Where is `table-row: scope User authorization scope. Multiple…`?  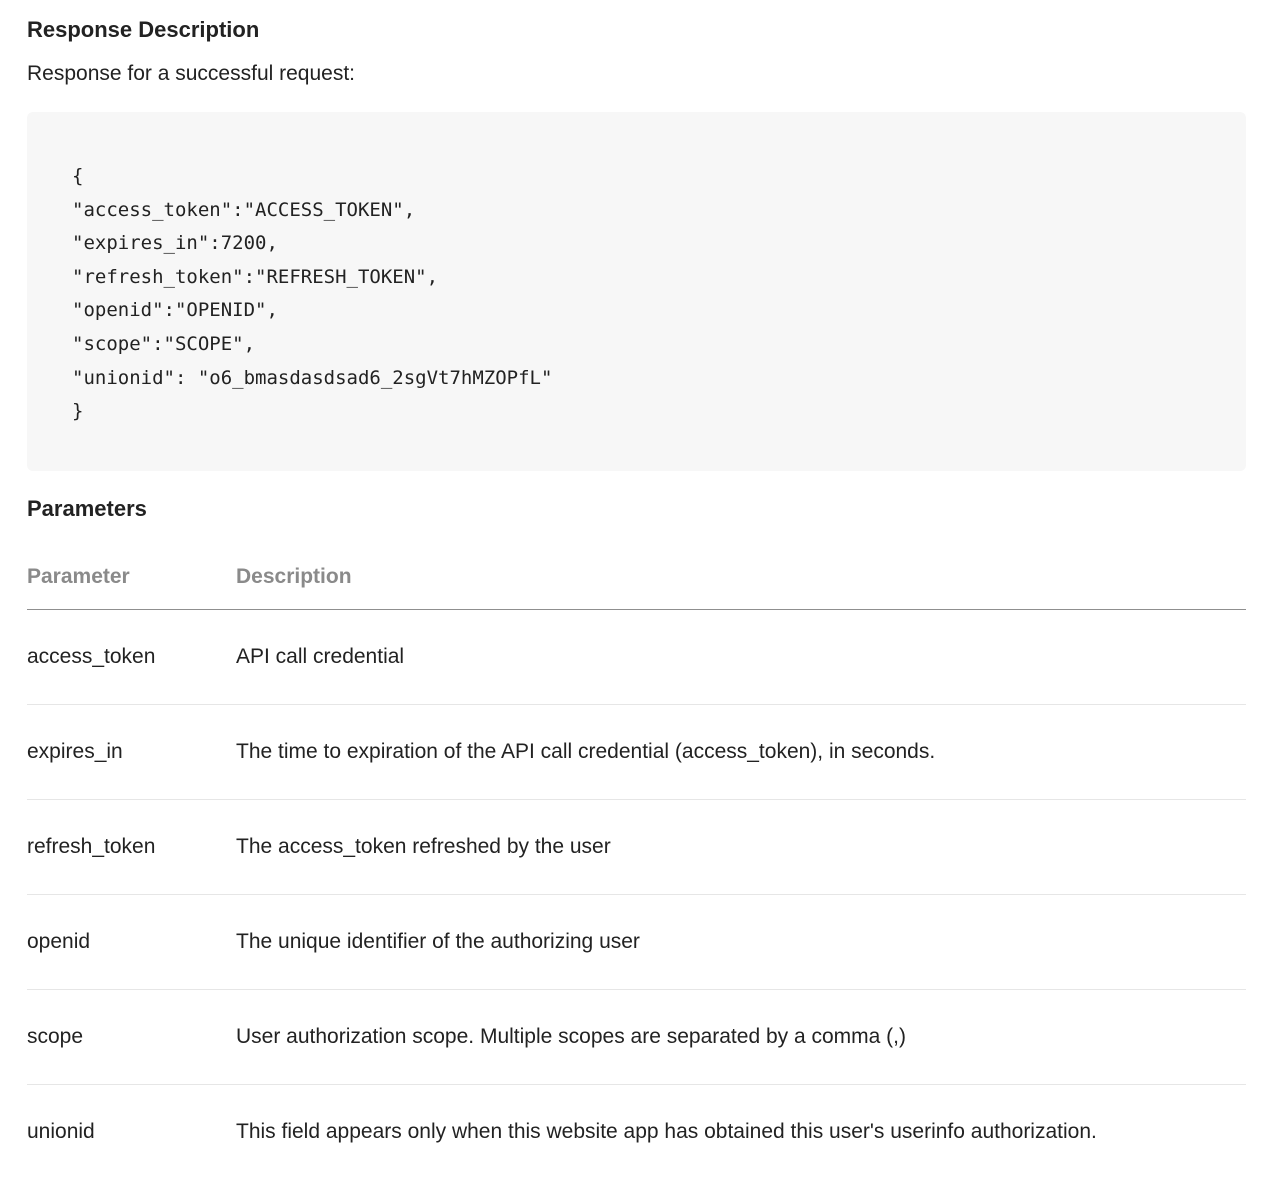 table-row: scope User authorization scope. Multiple… is located at coordinates (636, 1037).